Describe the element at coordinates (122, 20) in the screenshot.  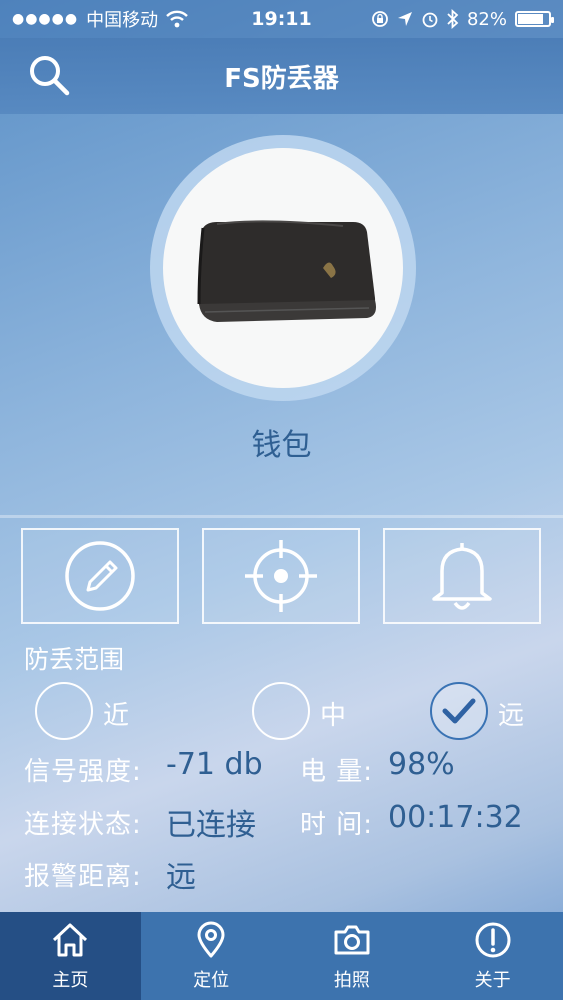
I see `carrier-label: 中国移动` at that location.